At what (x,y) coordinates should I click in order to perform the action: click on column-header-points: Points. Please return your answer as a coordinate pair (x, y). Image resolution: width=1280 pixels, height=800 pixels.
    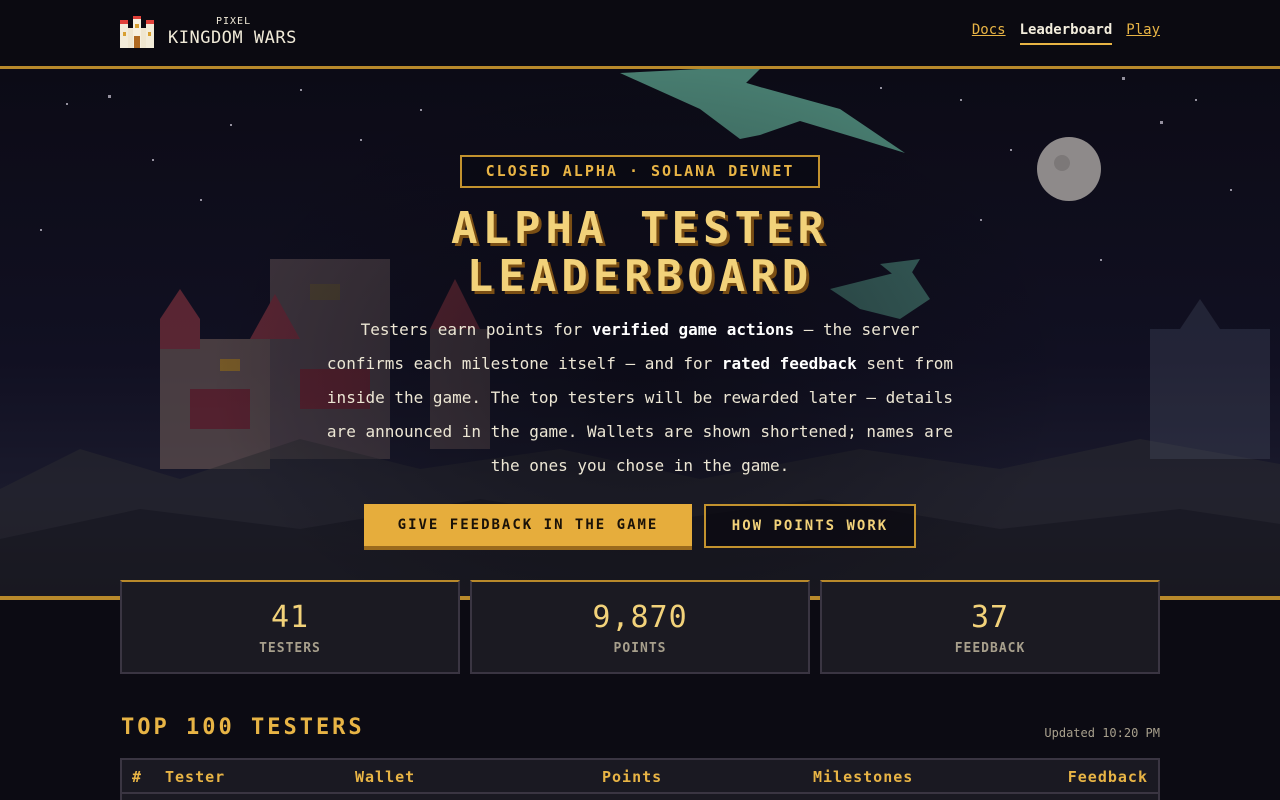
    Looking at the image, I should click on (632, 777).